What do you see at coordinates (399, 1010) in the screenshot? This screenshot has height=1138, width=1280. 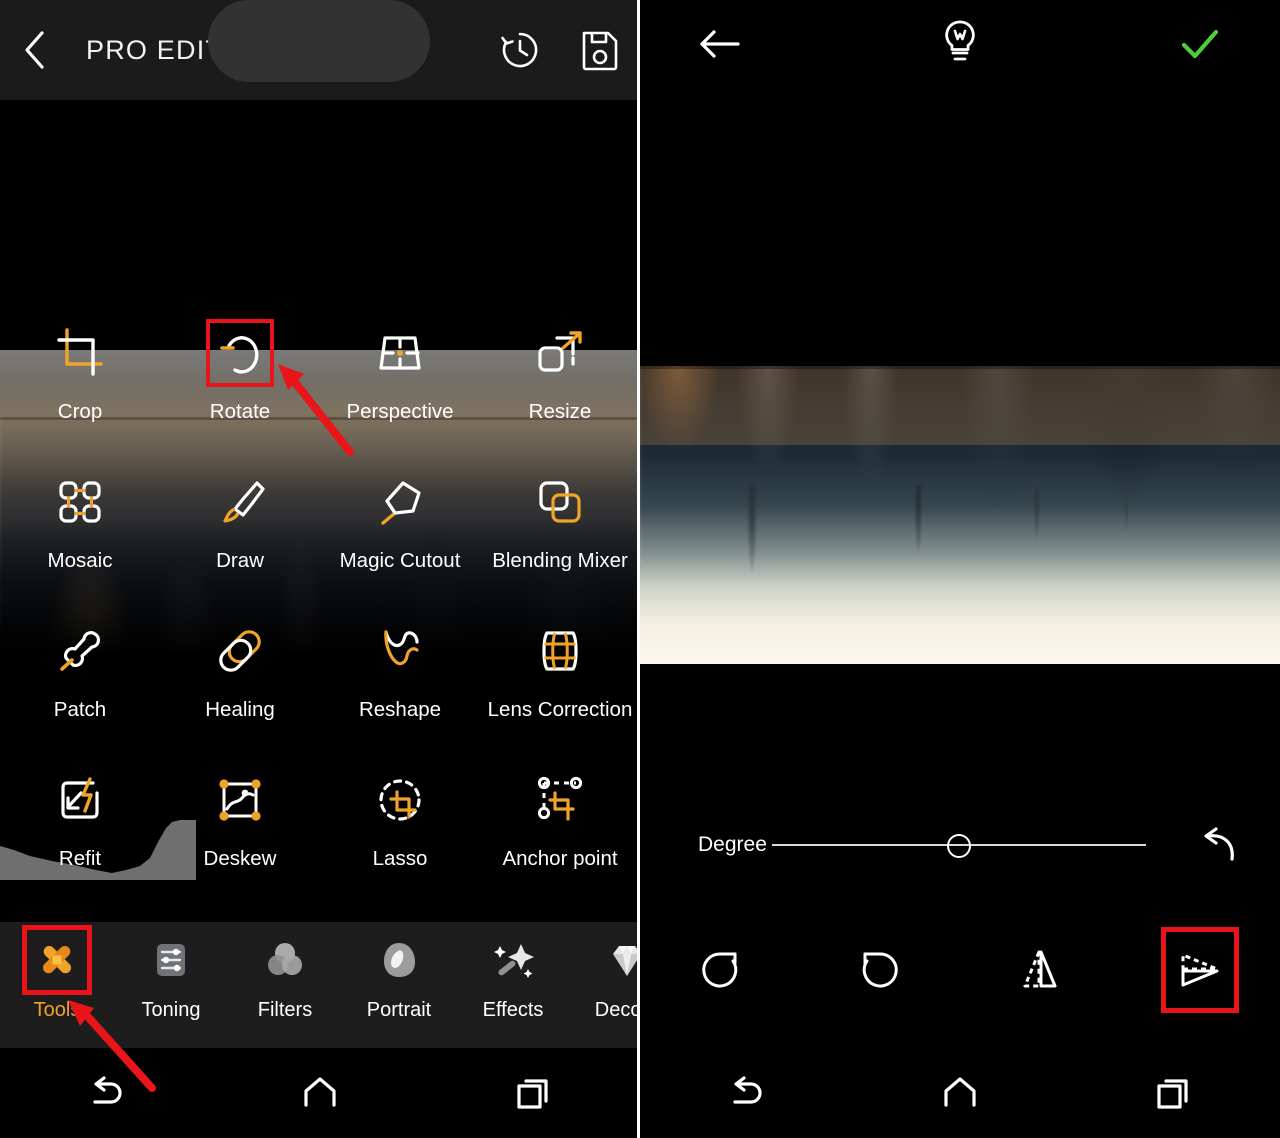 I see `tab-label: Portrait` at bounding box center [399, 1010].